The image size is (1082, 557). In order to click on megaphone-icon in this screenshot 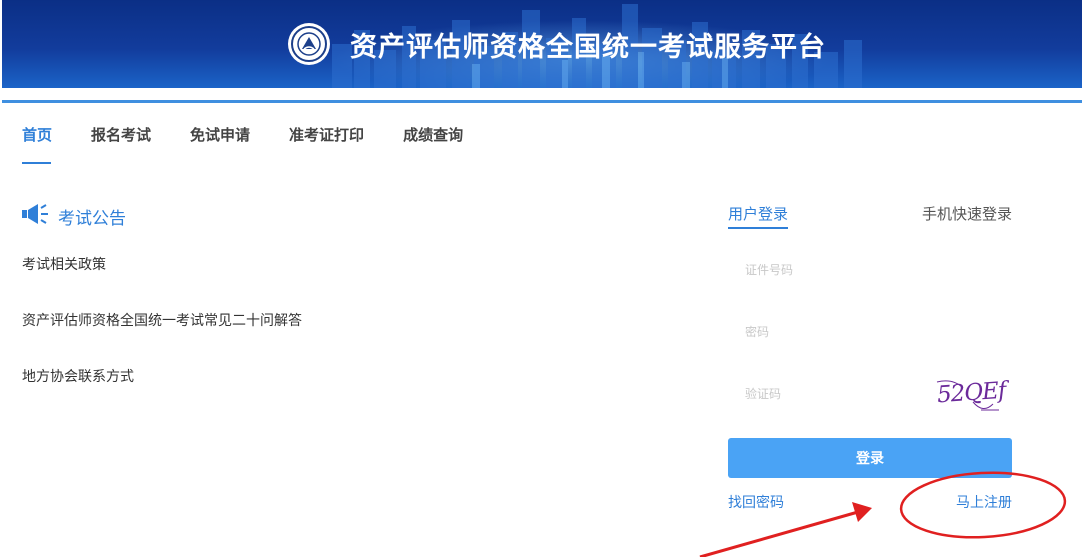, I will do `click(36, 216)`.